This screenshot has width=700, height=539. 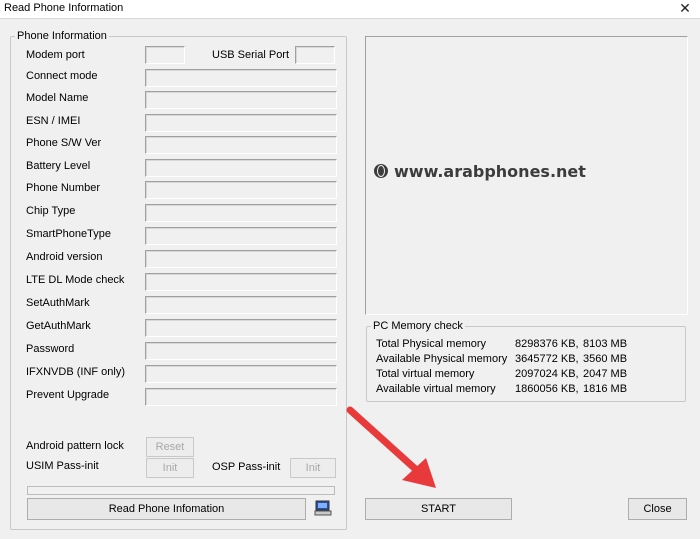 What do you see at coordinates (431, 344) in the screenshot?
I see `mem-label-total-physical: Total Physical memory` at bounding box center [431, 344].